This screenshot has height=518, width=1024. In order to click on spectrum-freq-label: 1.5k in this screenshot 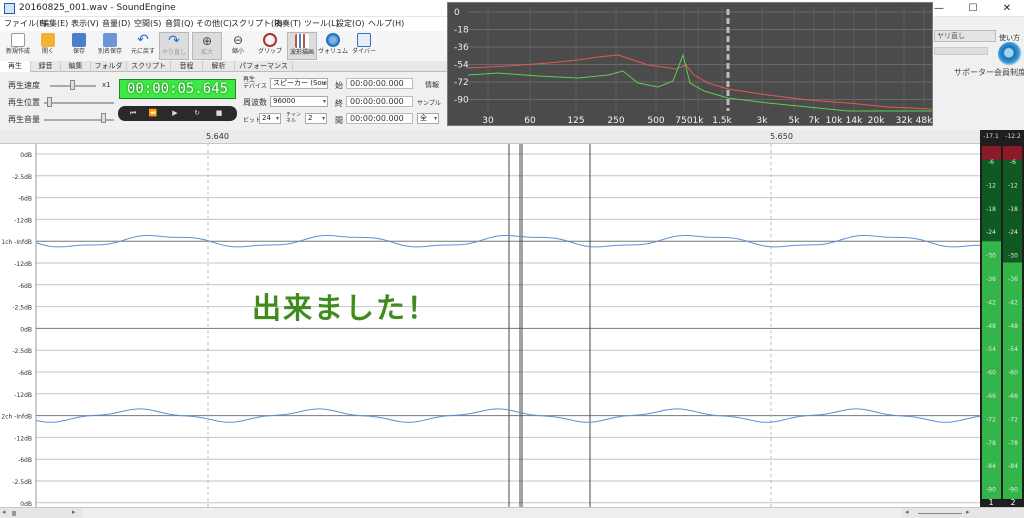, I will do `click(722, 120)`.